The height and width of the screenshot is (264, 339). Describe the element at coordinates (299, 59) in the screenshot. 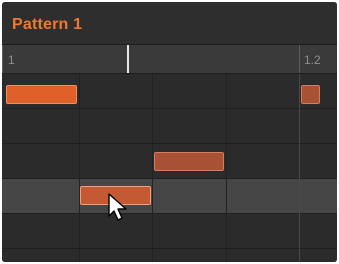

I see `ruler-bar-1-2-tick` at that location.